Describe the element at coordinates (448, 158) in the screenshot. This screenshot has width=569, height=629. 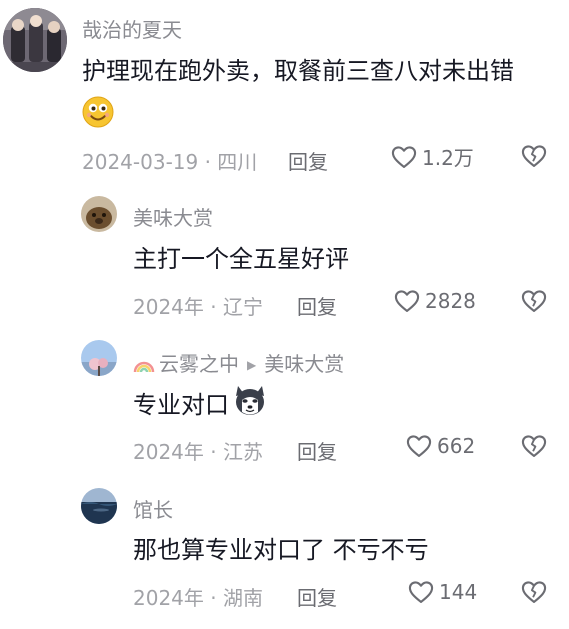
I see `like-count: 1.2万` at that location.